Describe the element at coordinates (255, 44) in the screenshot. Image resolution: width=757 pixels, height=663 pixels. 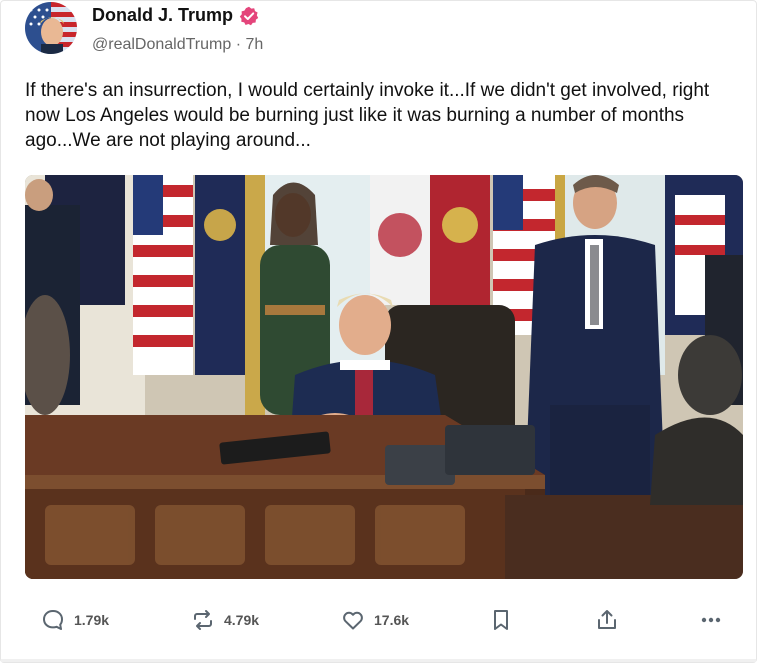
I see `post-timestamp: 7h` at that location.